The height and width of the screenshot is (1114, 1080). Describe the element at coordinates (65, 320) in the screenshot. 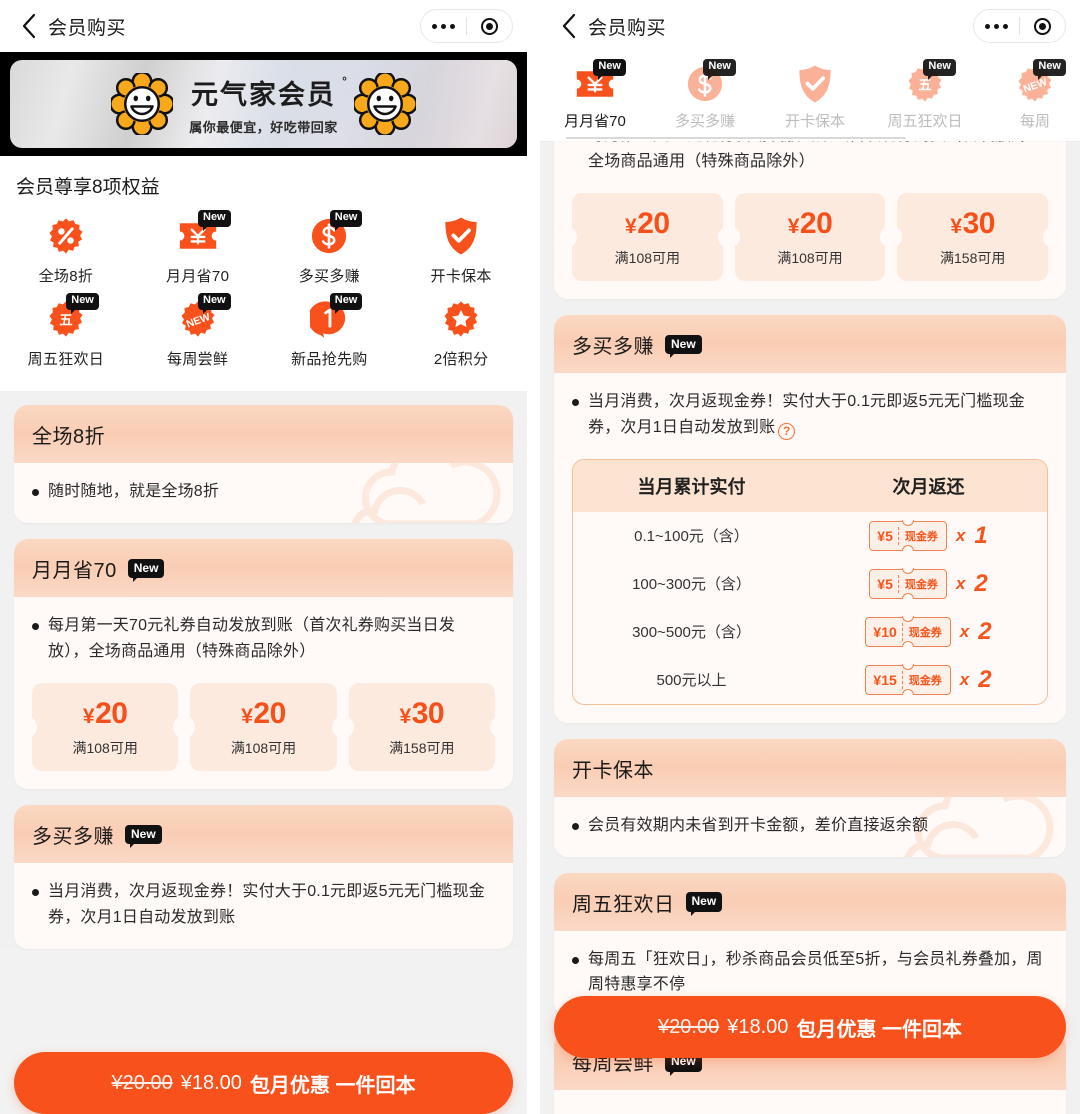

I see `svg-text: 五` at that location.